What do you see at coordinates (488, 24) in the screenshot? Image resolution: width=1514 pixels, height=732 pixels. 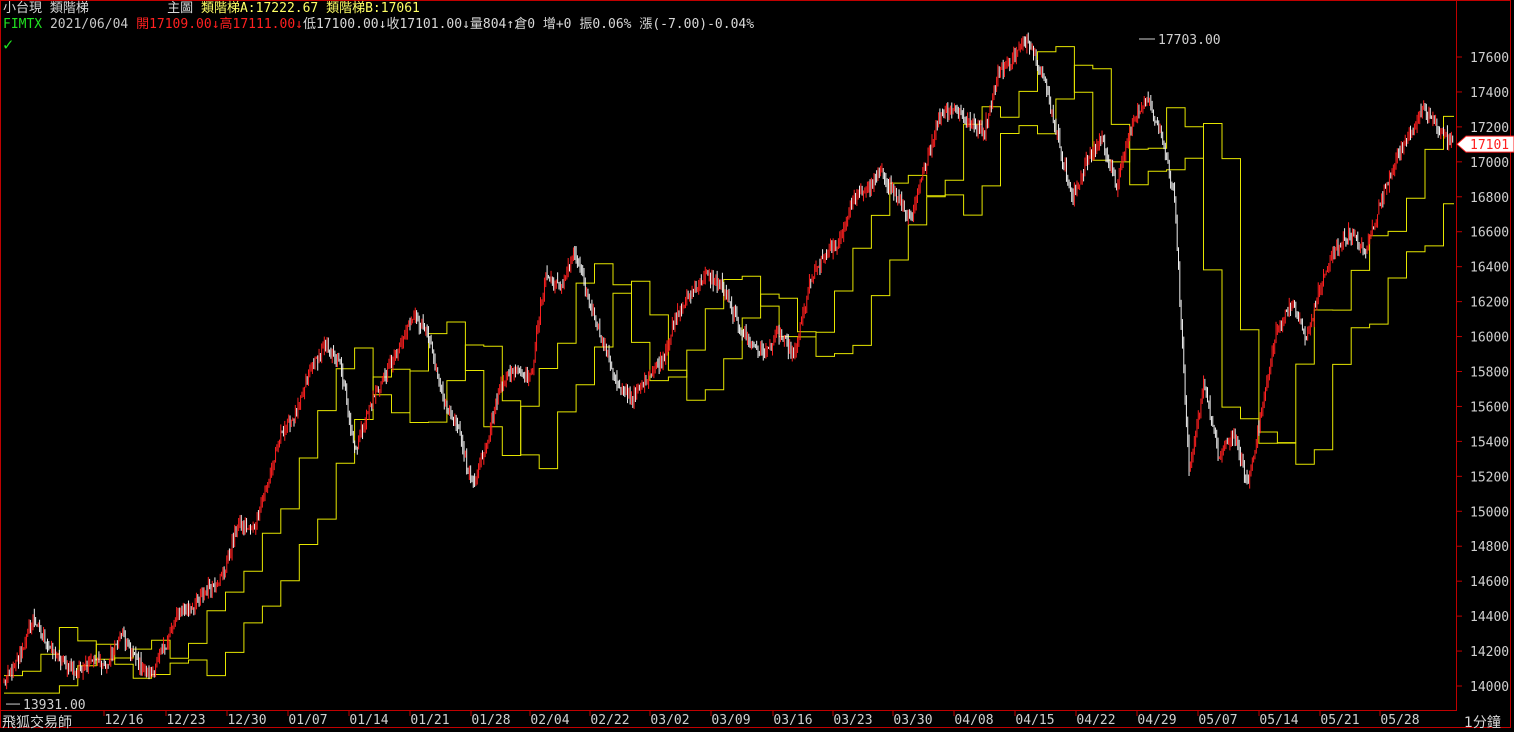 I see `quote-volume: 量804` at bounding box center [488, 24].